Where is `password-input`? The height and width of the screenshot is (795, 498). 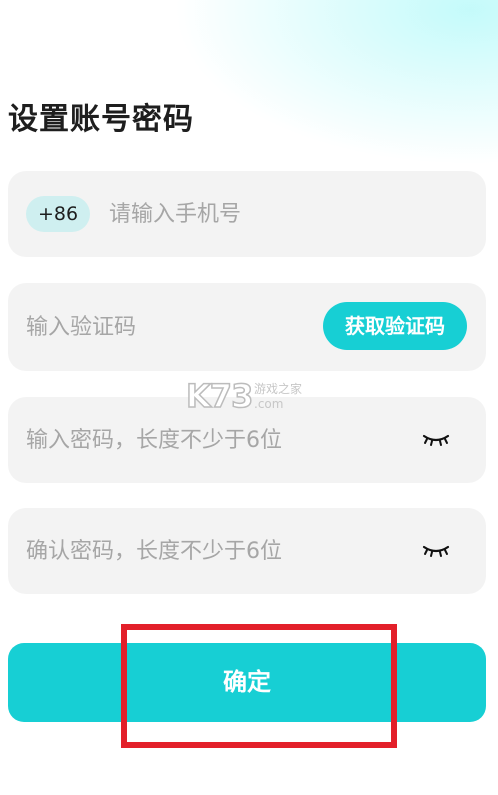 password-input is located at coordinates (216, 440).